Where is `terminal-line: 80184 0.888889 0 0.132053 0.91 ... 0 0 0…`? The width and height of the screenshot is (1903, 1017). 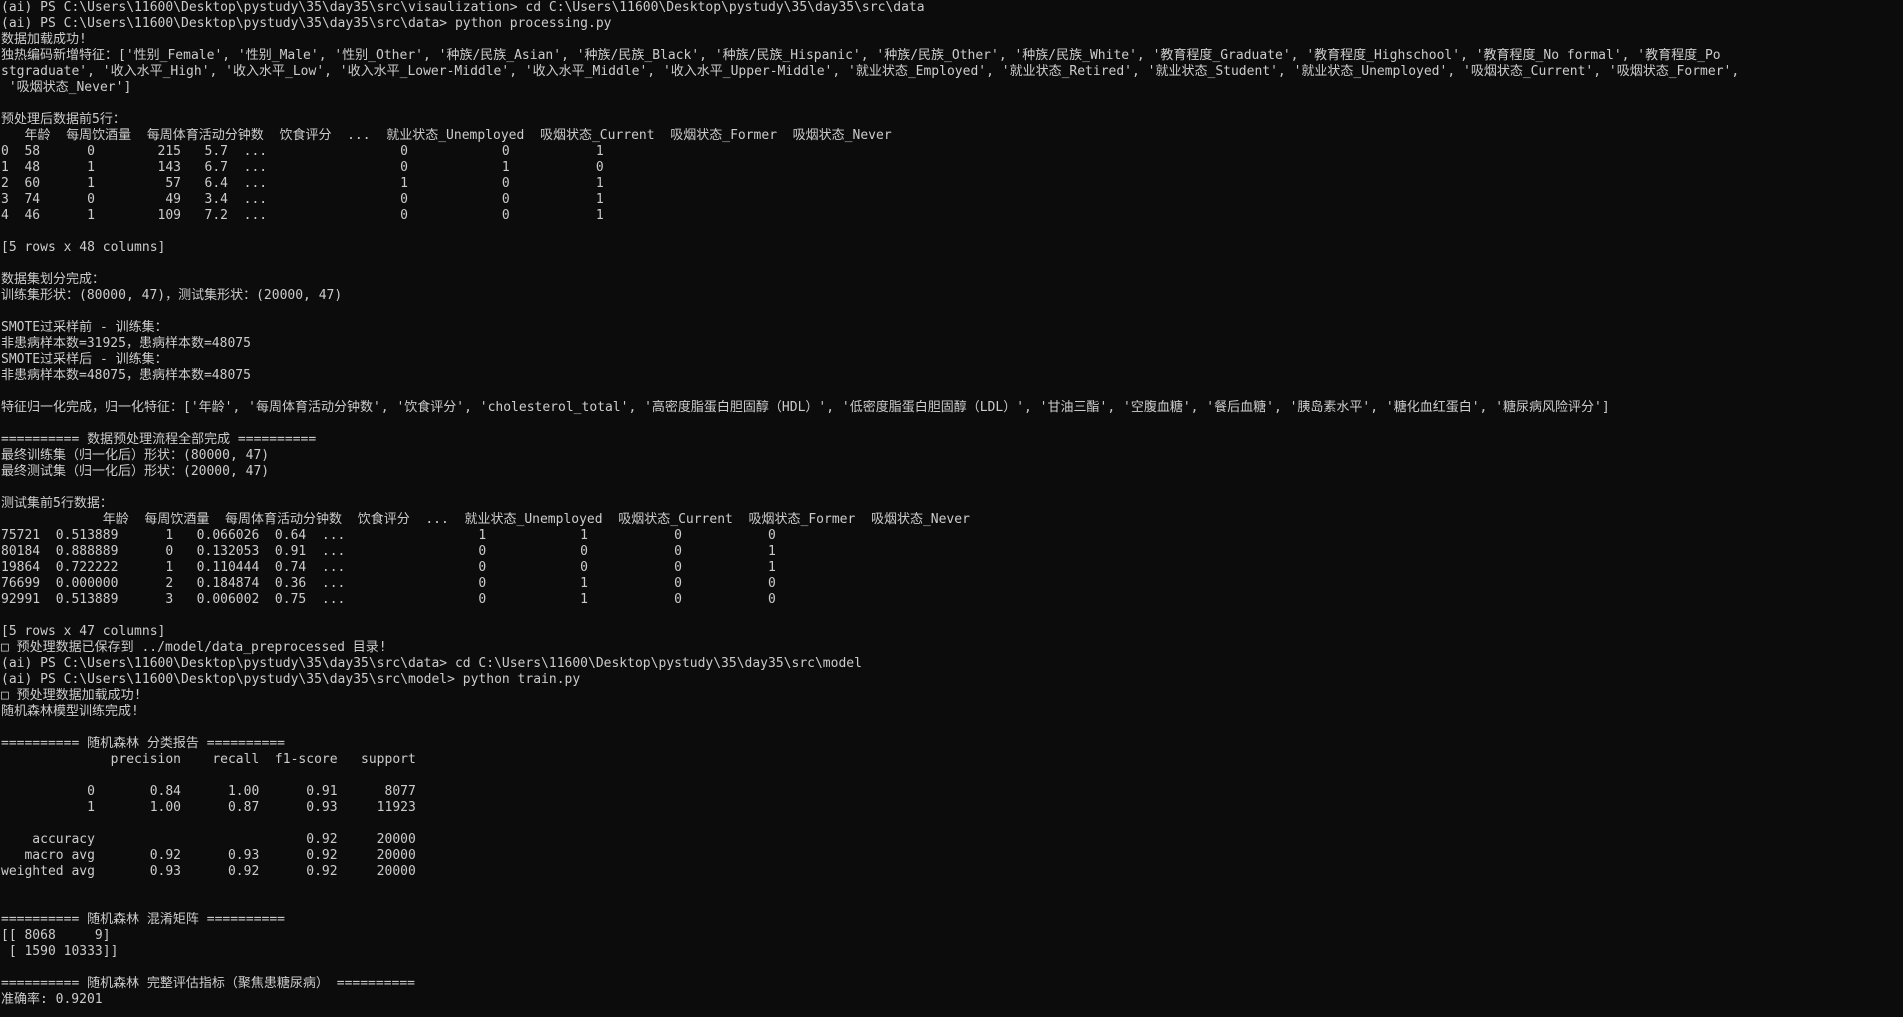
terminal-line: 80184 0.888889 0 0.132053 0.91 ... 0 0 0… is located at coordinates (388, 551).